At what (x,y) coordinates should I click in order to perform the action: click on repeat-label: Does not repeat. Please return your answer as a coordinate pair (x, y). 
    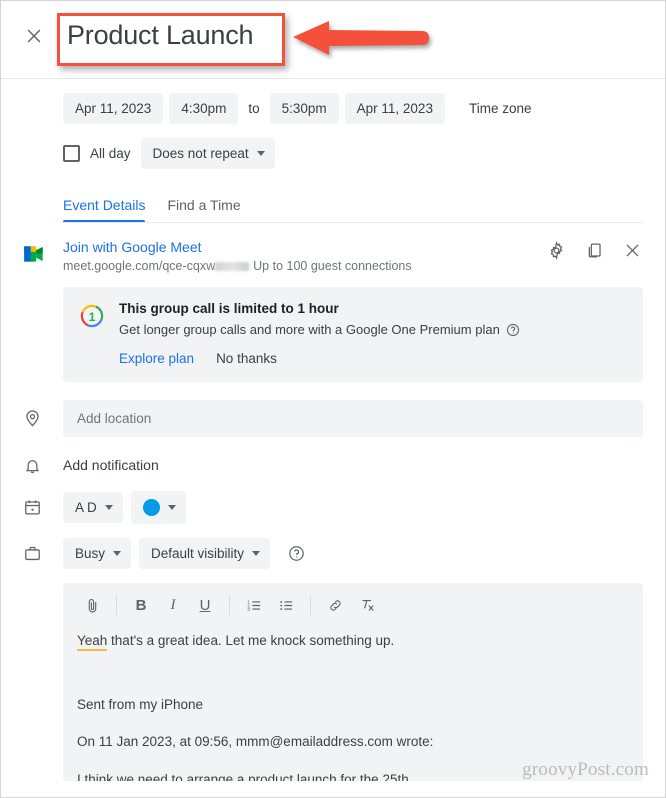
    Looking at the image, I should click on (200, 153).